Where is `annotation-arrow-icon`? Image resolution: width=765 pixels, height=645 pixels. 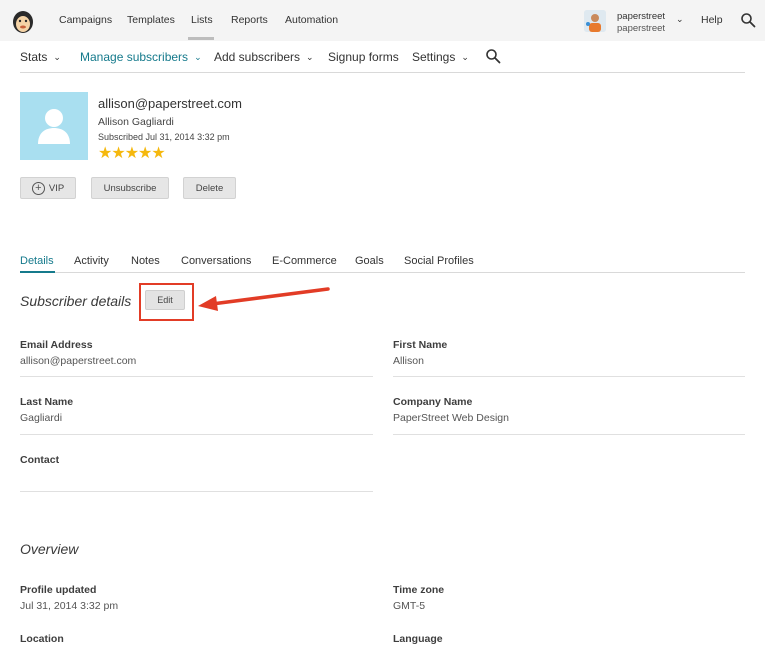 annotation-arrow-icon is located at coordinates (264, 299).